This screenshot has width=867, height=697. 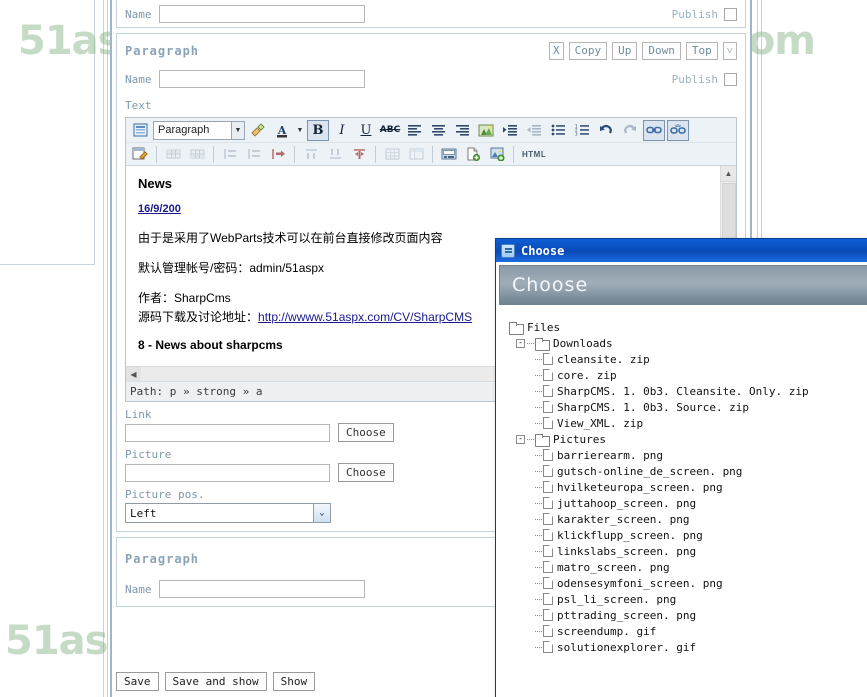 I want to click on picture-choose-button: Choose, so click(x=366, y=472).